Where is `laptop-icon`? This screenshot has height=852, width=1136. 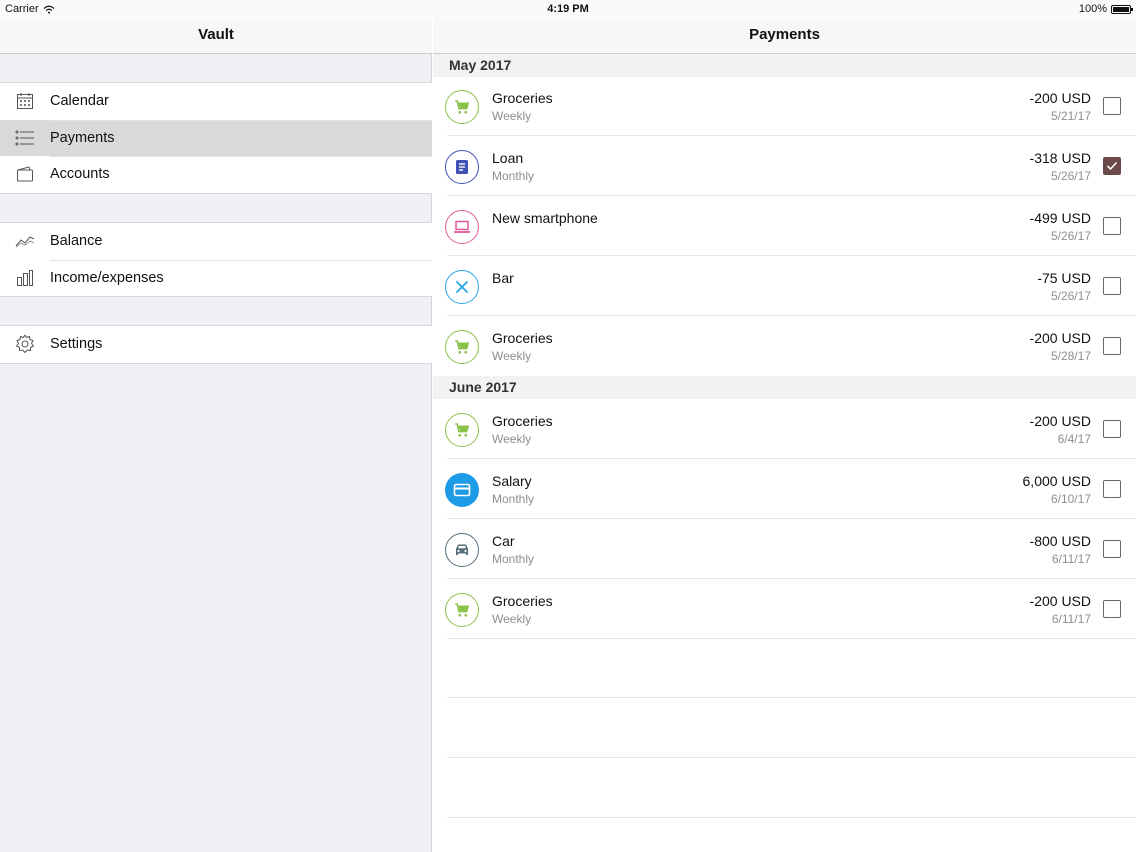
laptop-icon is located at coordinates (462, 227).